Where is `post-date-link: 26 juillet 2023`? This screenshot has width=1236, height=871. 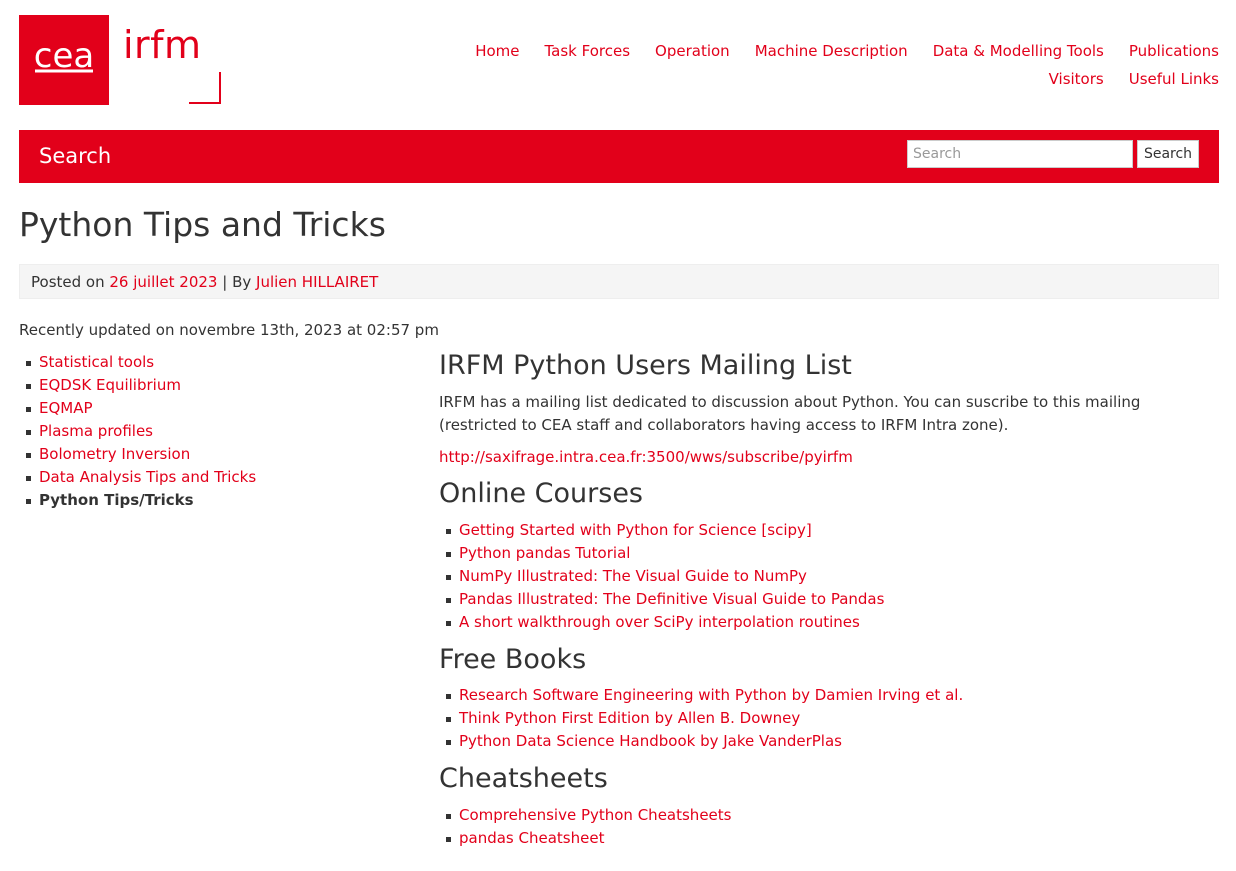
post-date-link: 26 juillet 2023 is located at coordinates (163, 282).